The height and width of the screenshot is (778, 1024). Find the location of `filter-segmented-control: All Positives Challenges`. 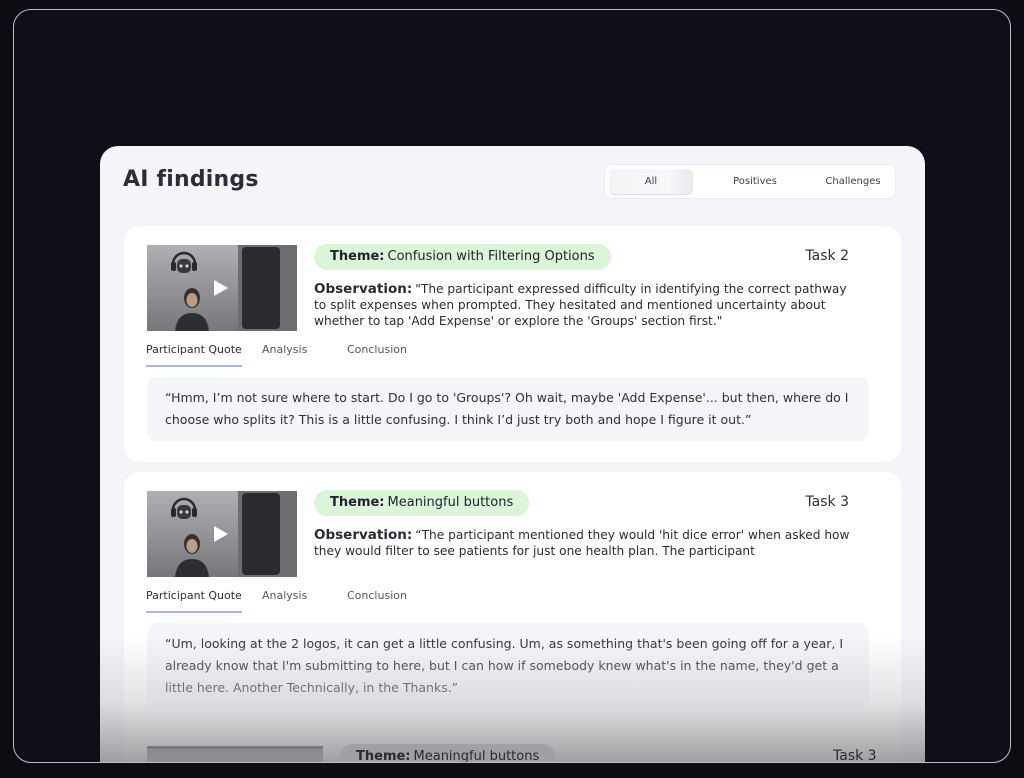

filter-segmented-control: All Positives Challenges is located at coordinates (750, 181).